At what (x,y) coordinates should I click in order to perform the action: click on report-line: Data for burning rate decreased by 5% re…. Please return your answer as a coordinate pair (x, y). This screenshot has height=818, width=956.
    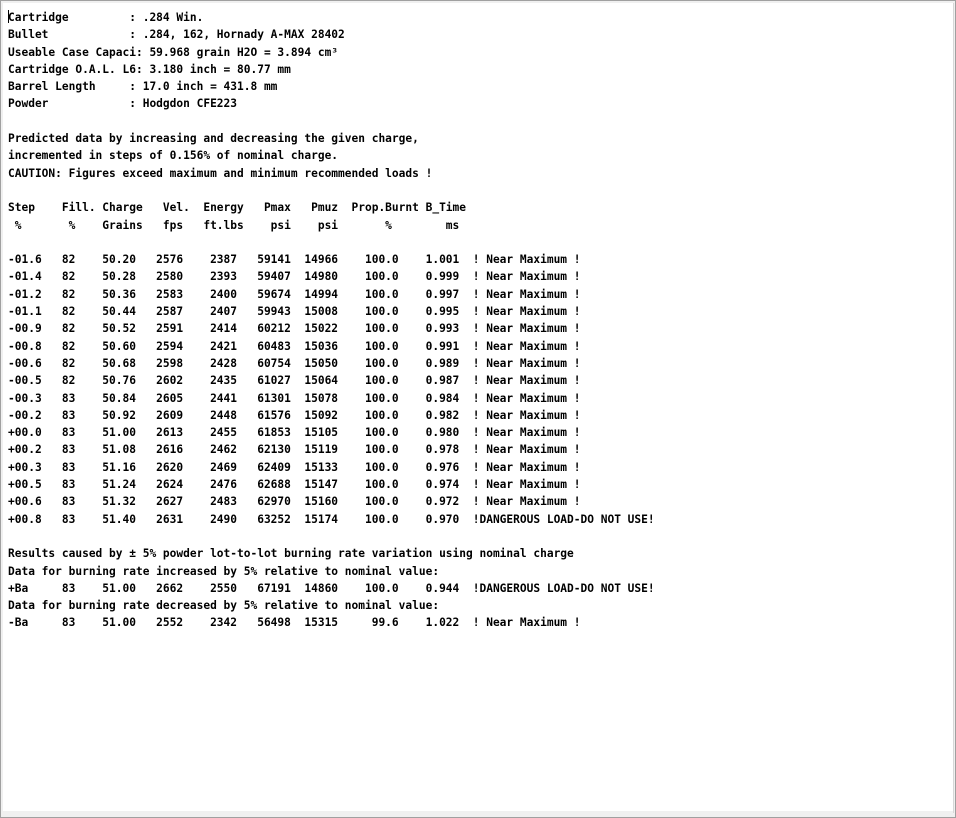
    Looking at the image, I should click on (224, 606).